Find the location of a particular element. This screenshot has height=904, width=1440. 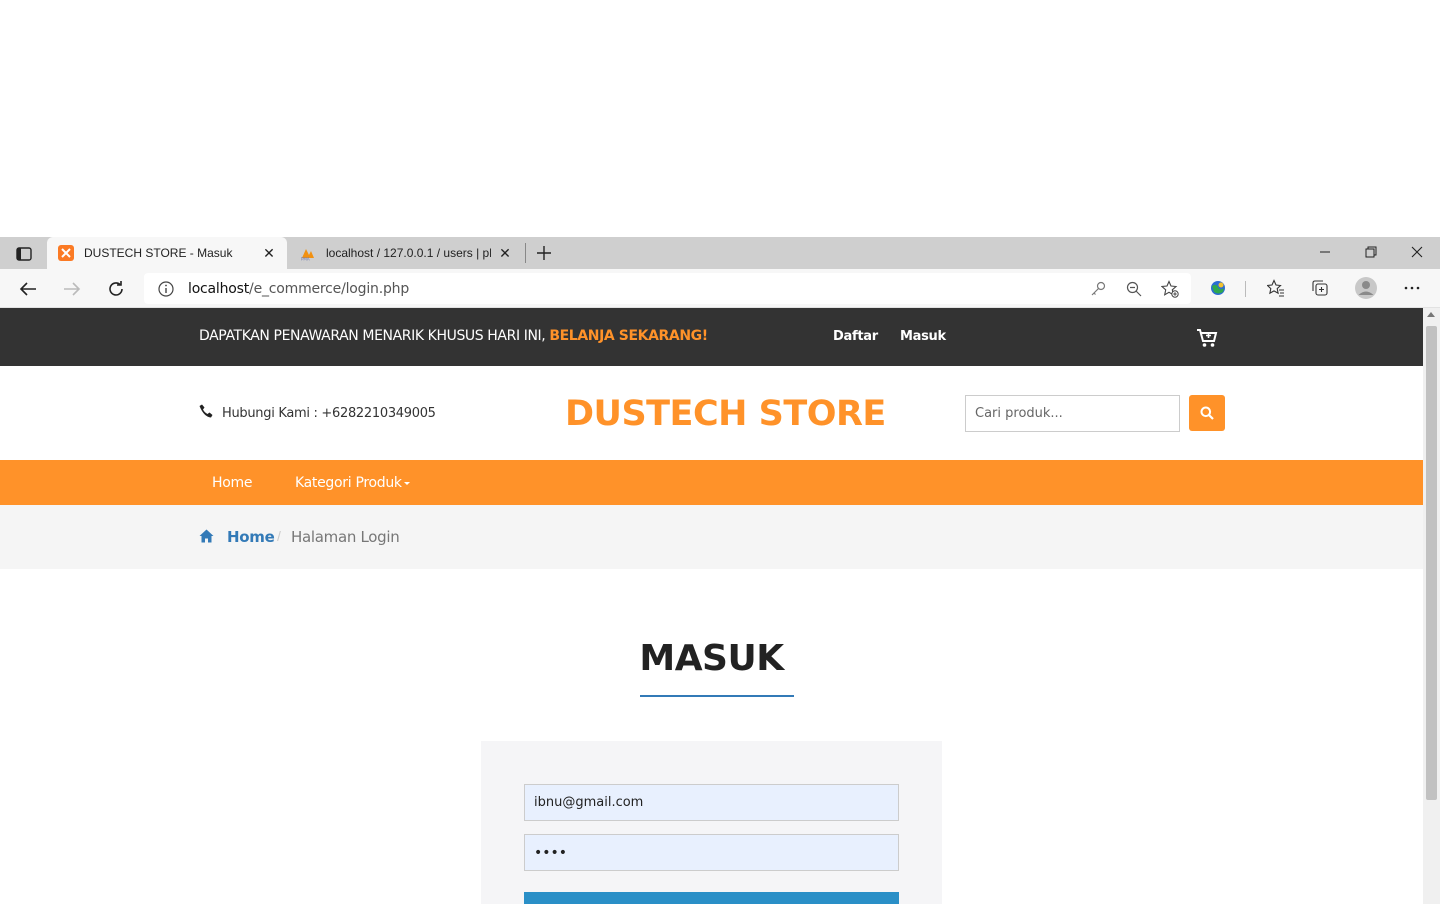

forward-button is located at coordinates (72, 289).